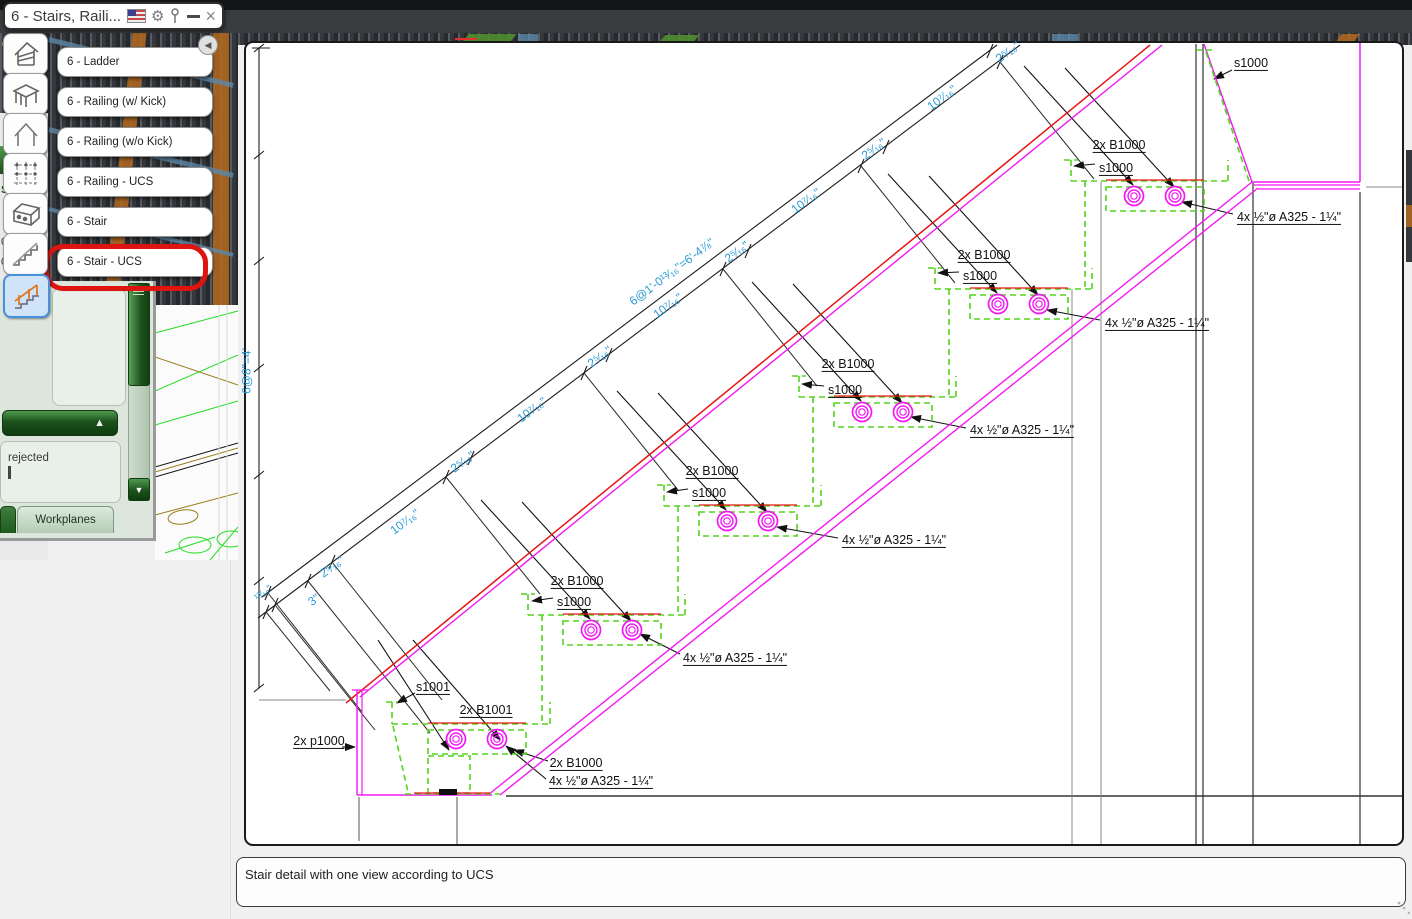 This screenshot has height=919, width=1412. I want to click on red-highlight-annotation, so click(126, 267).